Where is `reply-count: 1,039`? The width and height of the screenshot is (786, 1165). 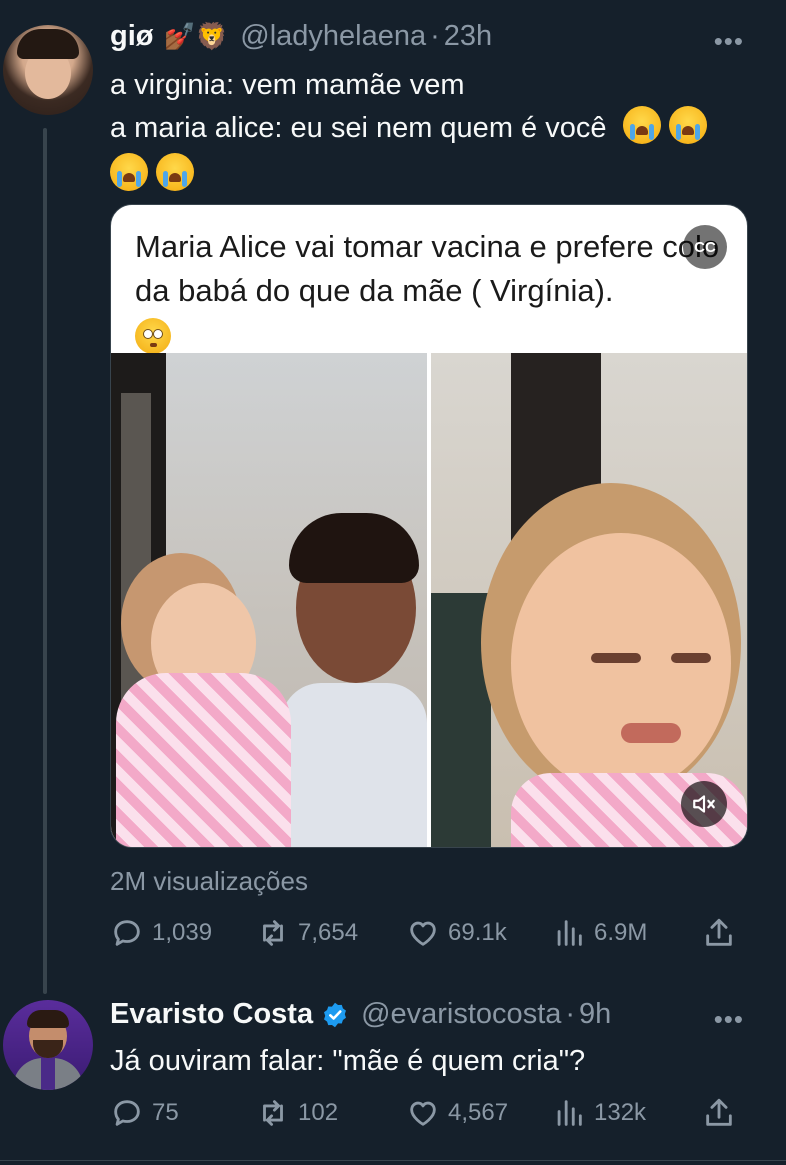
reply-count: 1,039 is located at coordinates (182, 932).